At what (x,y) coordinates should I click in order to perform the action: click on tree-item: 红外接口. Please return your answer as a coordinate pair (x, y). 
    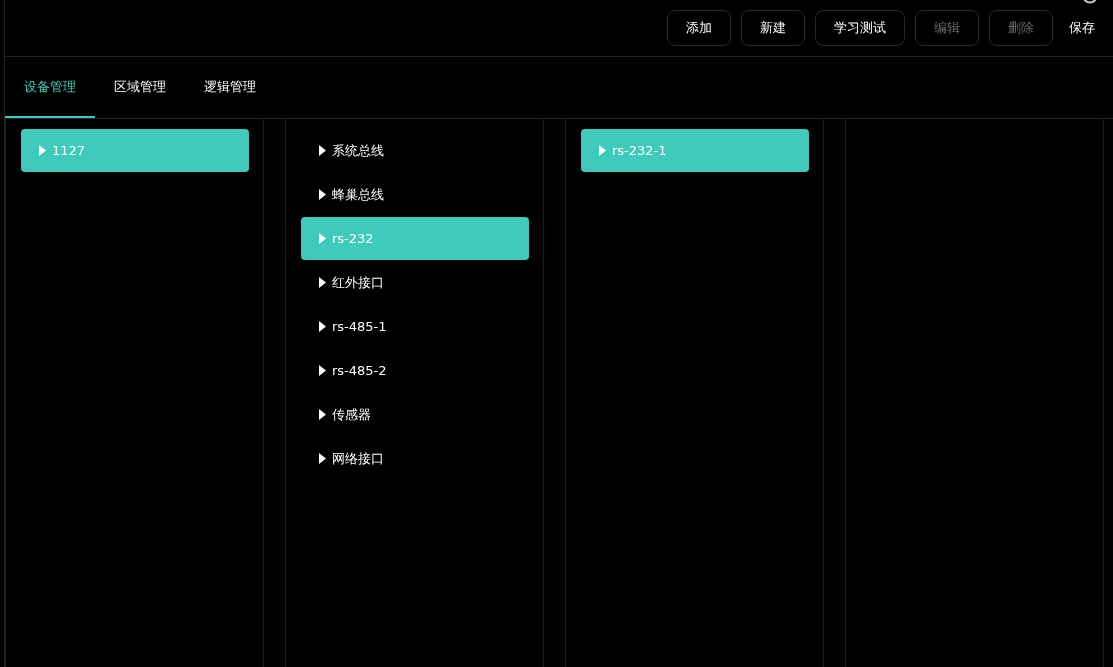
    Looking at the image, I should click on (415, 282).